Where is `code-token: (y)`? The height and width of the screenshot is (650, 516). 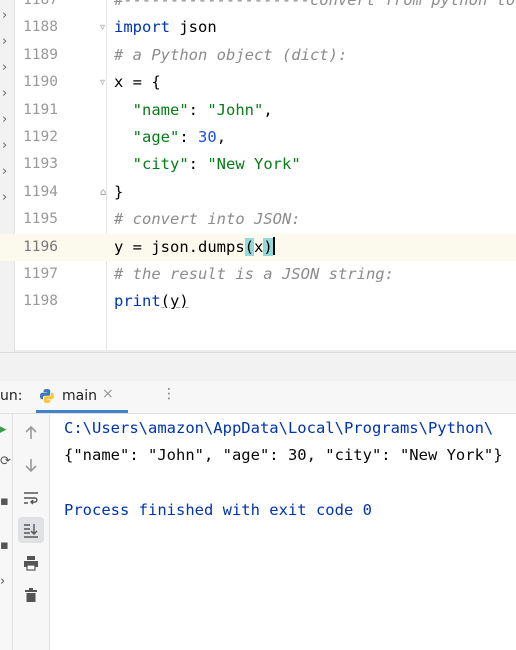 code-token: (y) is located at coordinates (174, 301).